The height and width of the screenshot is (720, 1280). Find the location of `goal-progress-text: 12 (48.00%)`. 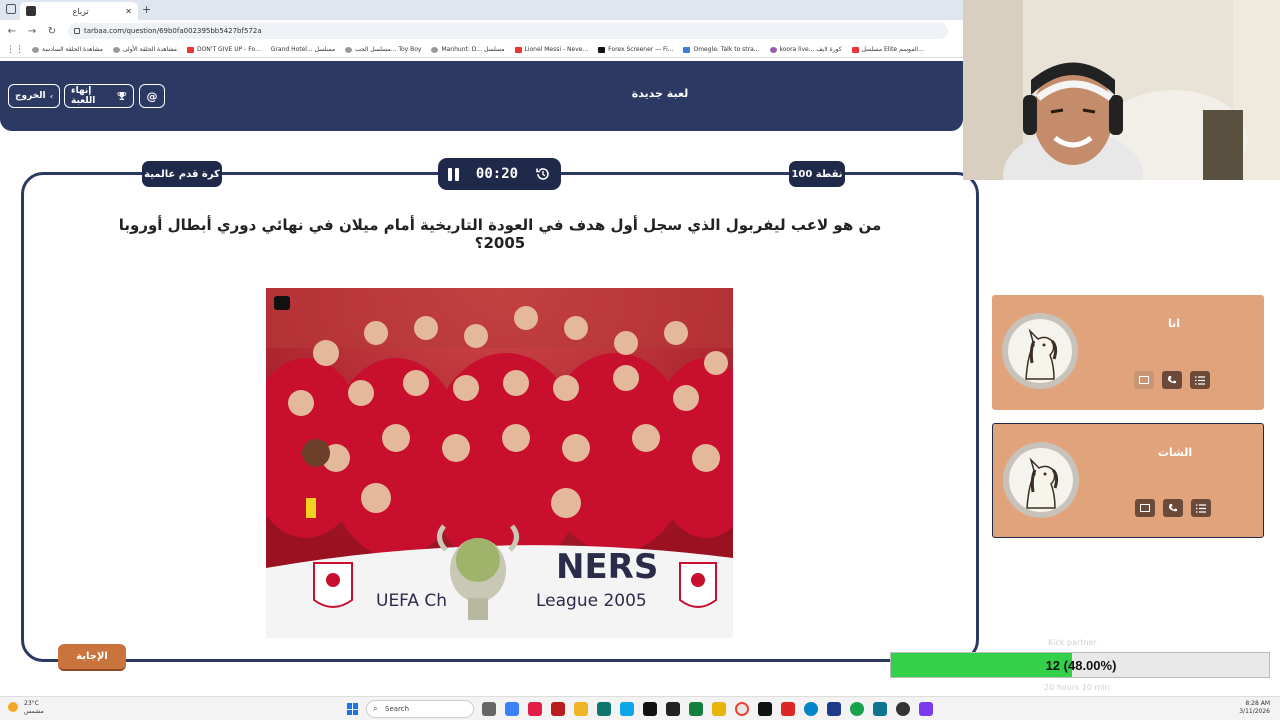

goal-progress-text: 12 (48.00%) is located at coordinates (1081, 665).